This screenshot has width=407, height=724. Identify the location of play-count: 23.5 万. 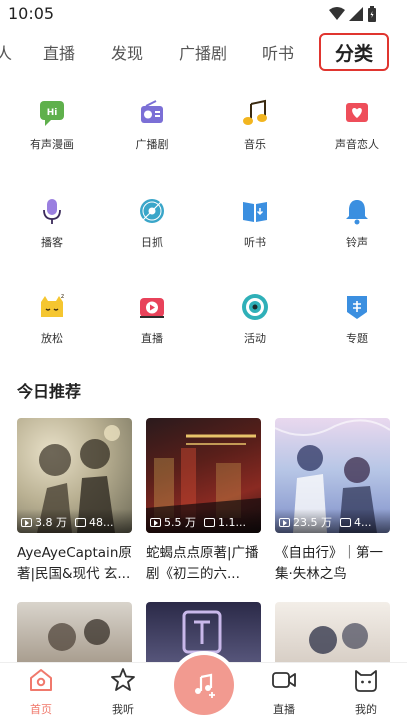
(312, 522).